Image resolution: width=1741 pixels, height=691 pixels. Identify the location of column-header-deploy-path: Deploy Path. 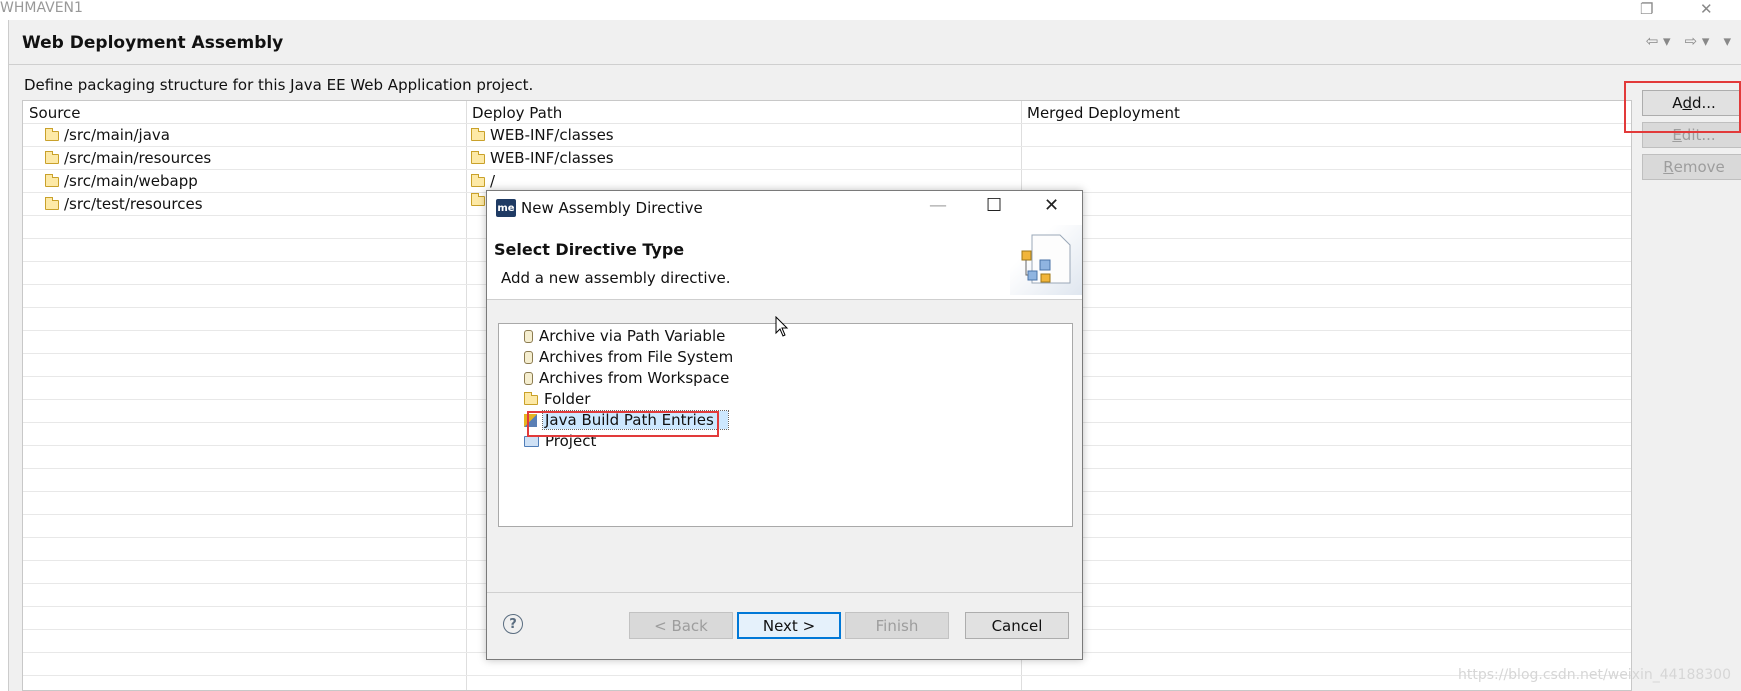
(517, 113).